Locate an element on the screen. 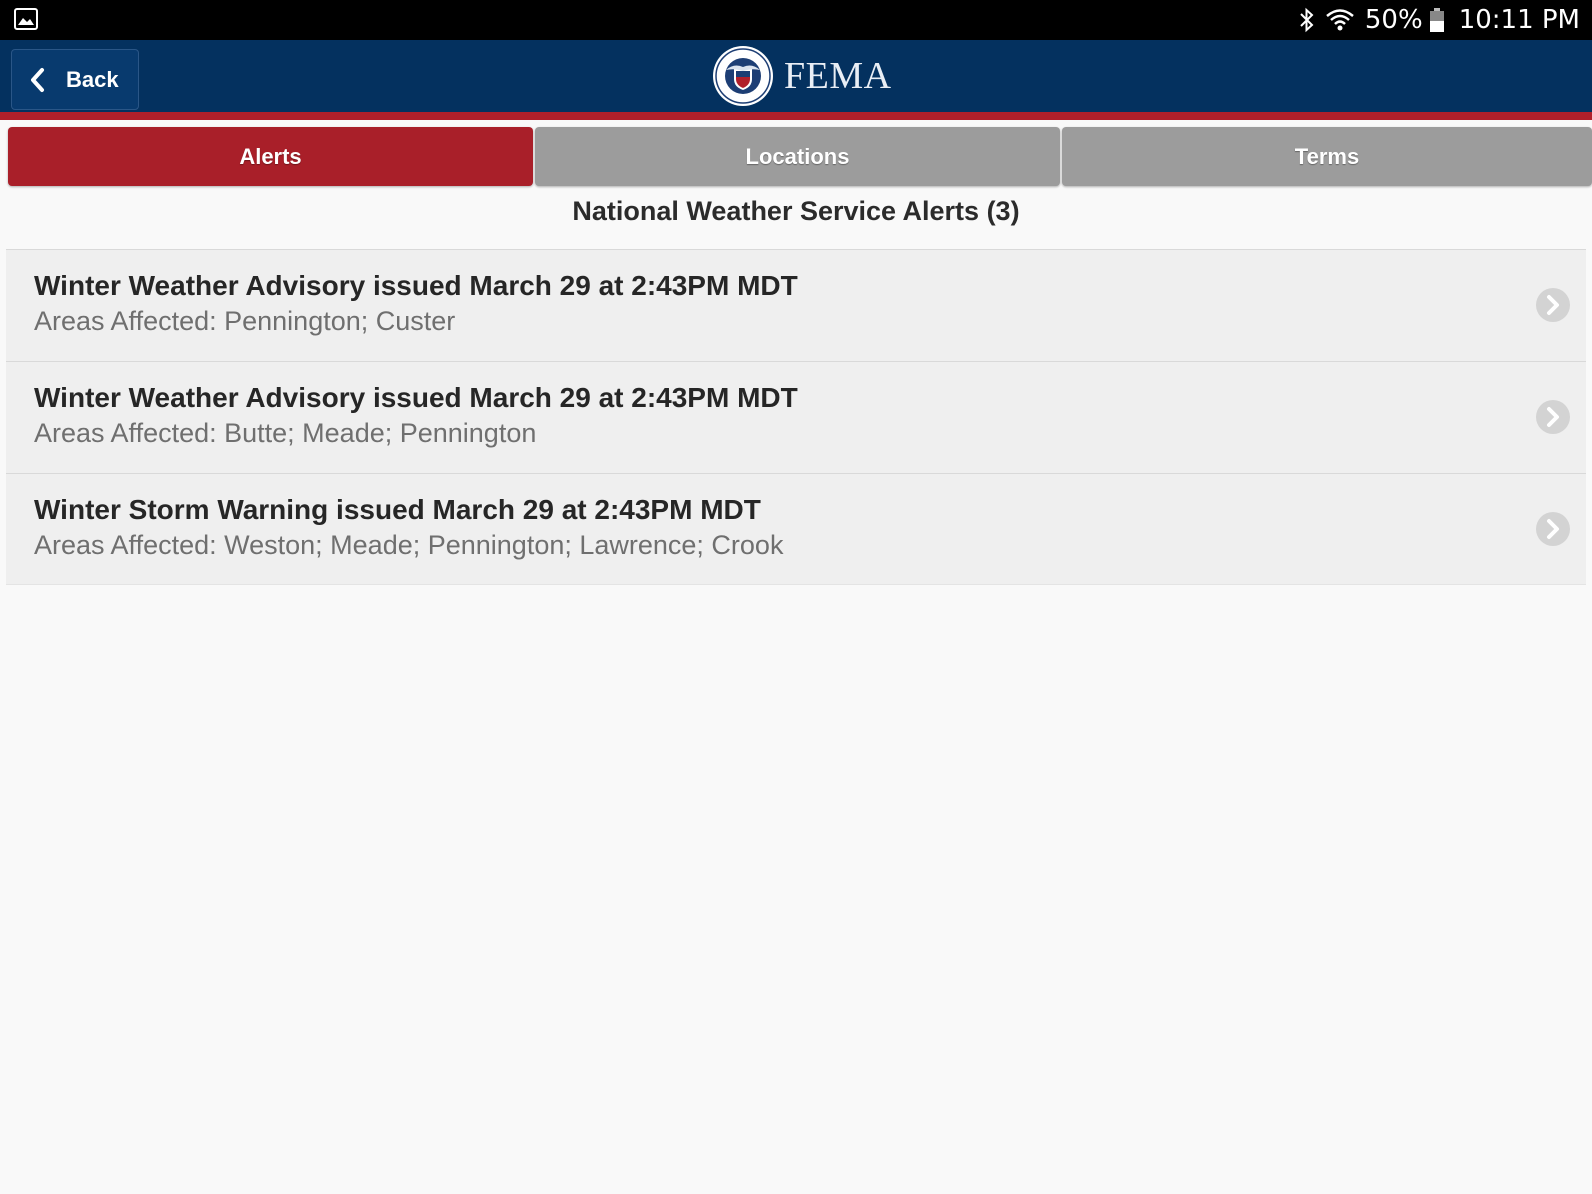  brand-name: FEMA is located at coordinates (838, 76).